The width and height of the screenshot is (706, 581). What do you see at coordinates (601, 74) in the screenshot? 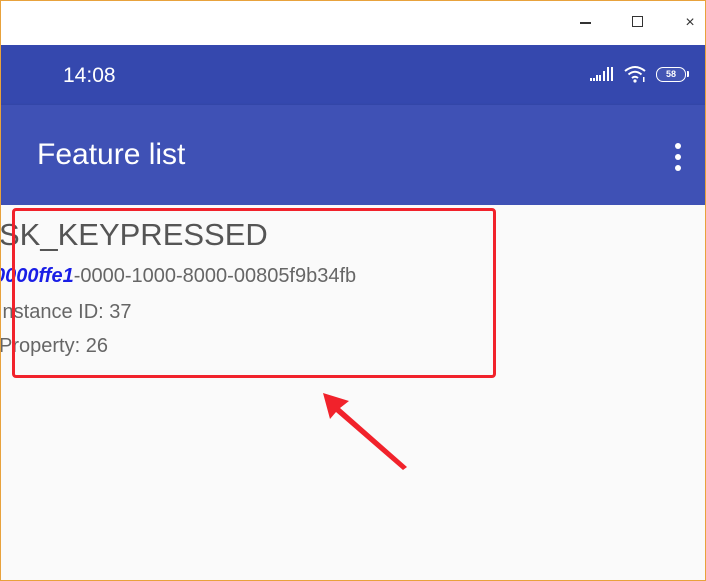
I see `signal-icon` at bounding box center [601, 74].